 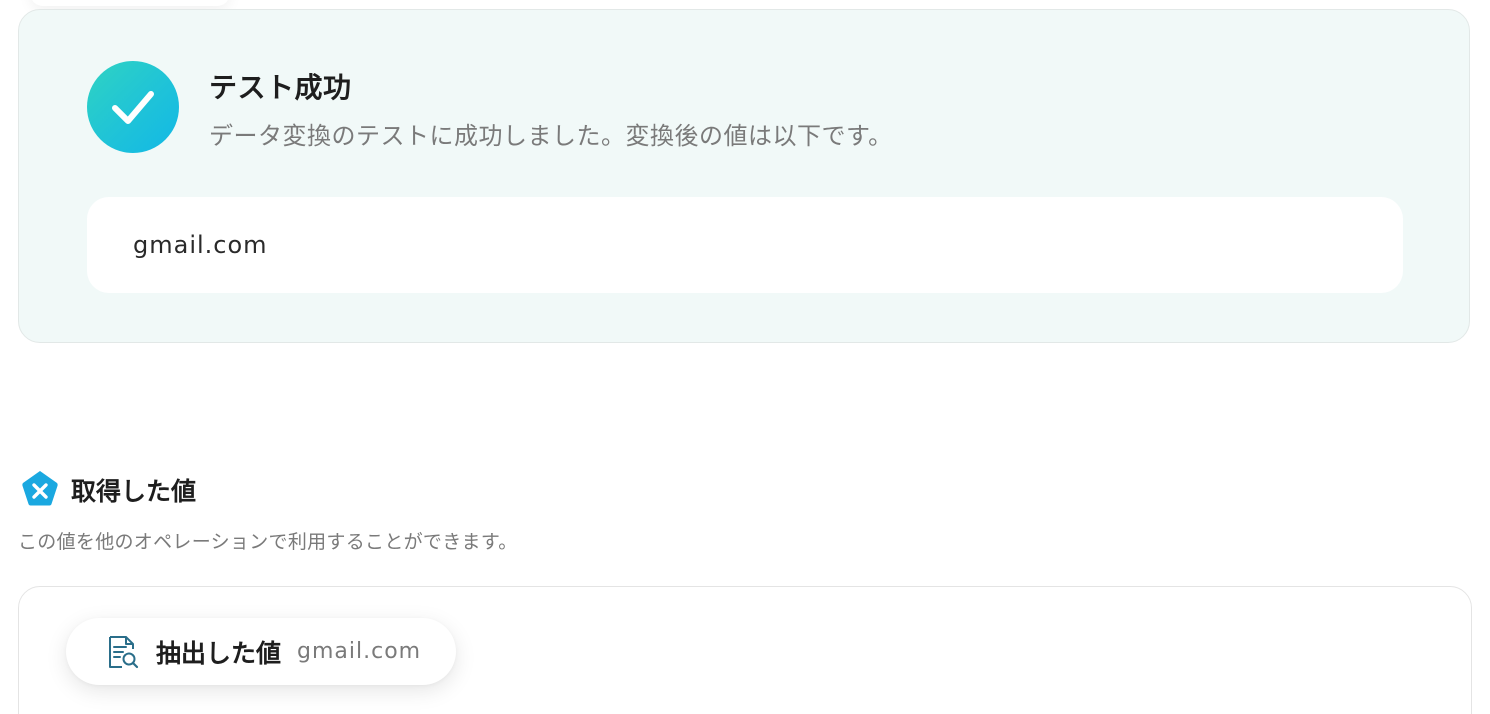 I want to click on document-search-icon, so click(x=123, y=652).